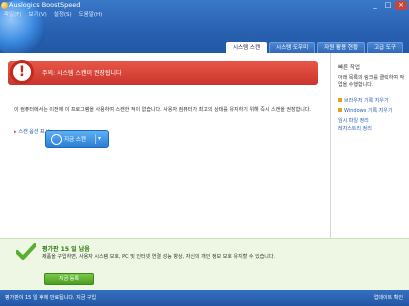 This screenshot has height=306, width=409. Describe the element at coordinates (246, 47) in the screenshot. I see `tab-system-scan: 시스템 스캔` at that location.